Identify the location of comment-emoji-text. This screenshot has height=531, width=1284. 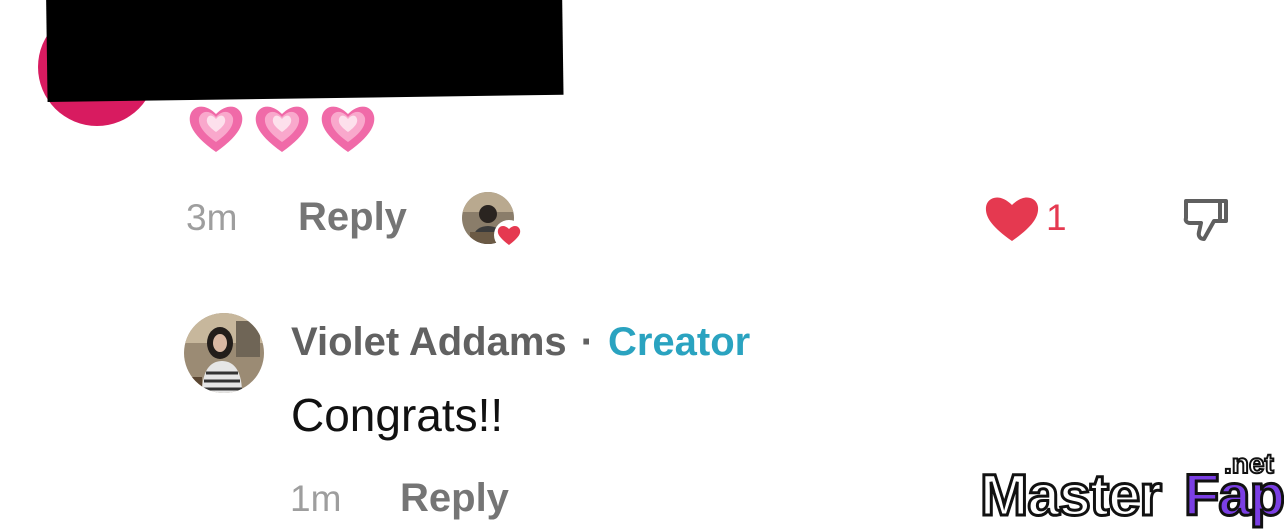
(282, 128).